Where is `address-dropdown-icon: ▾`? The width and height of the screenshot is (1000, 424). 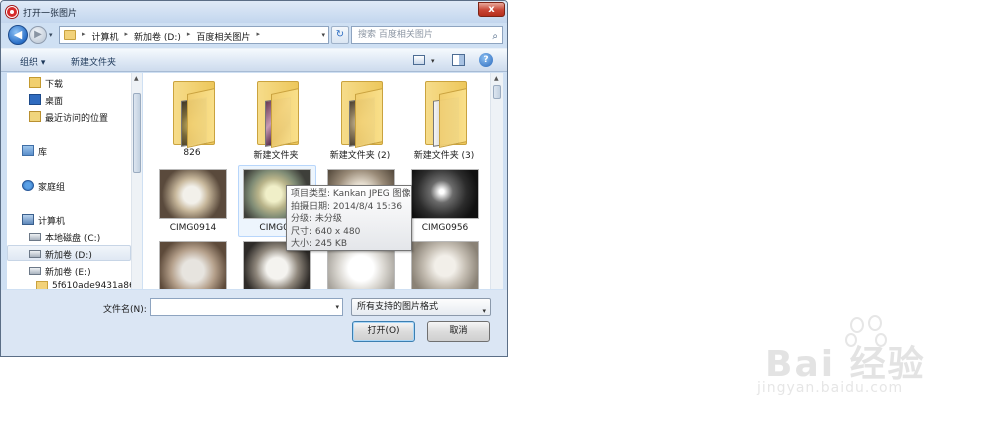 address-dropdown-icon: ▾ is located at coordinates (323, 35).